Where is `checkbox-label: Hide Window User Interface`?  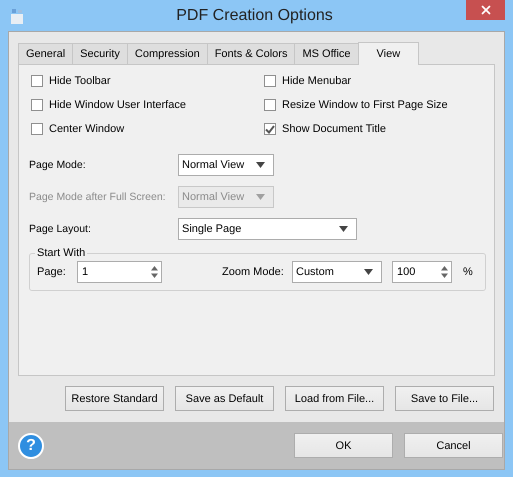
checkbox-label: Hide Window User Interface is located at coordinates (117, 105).